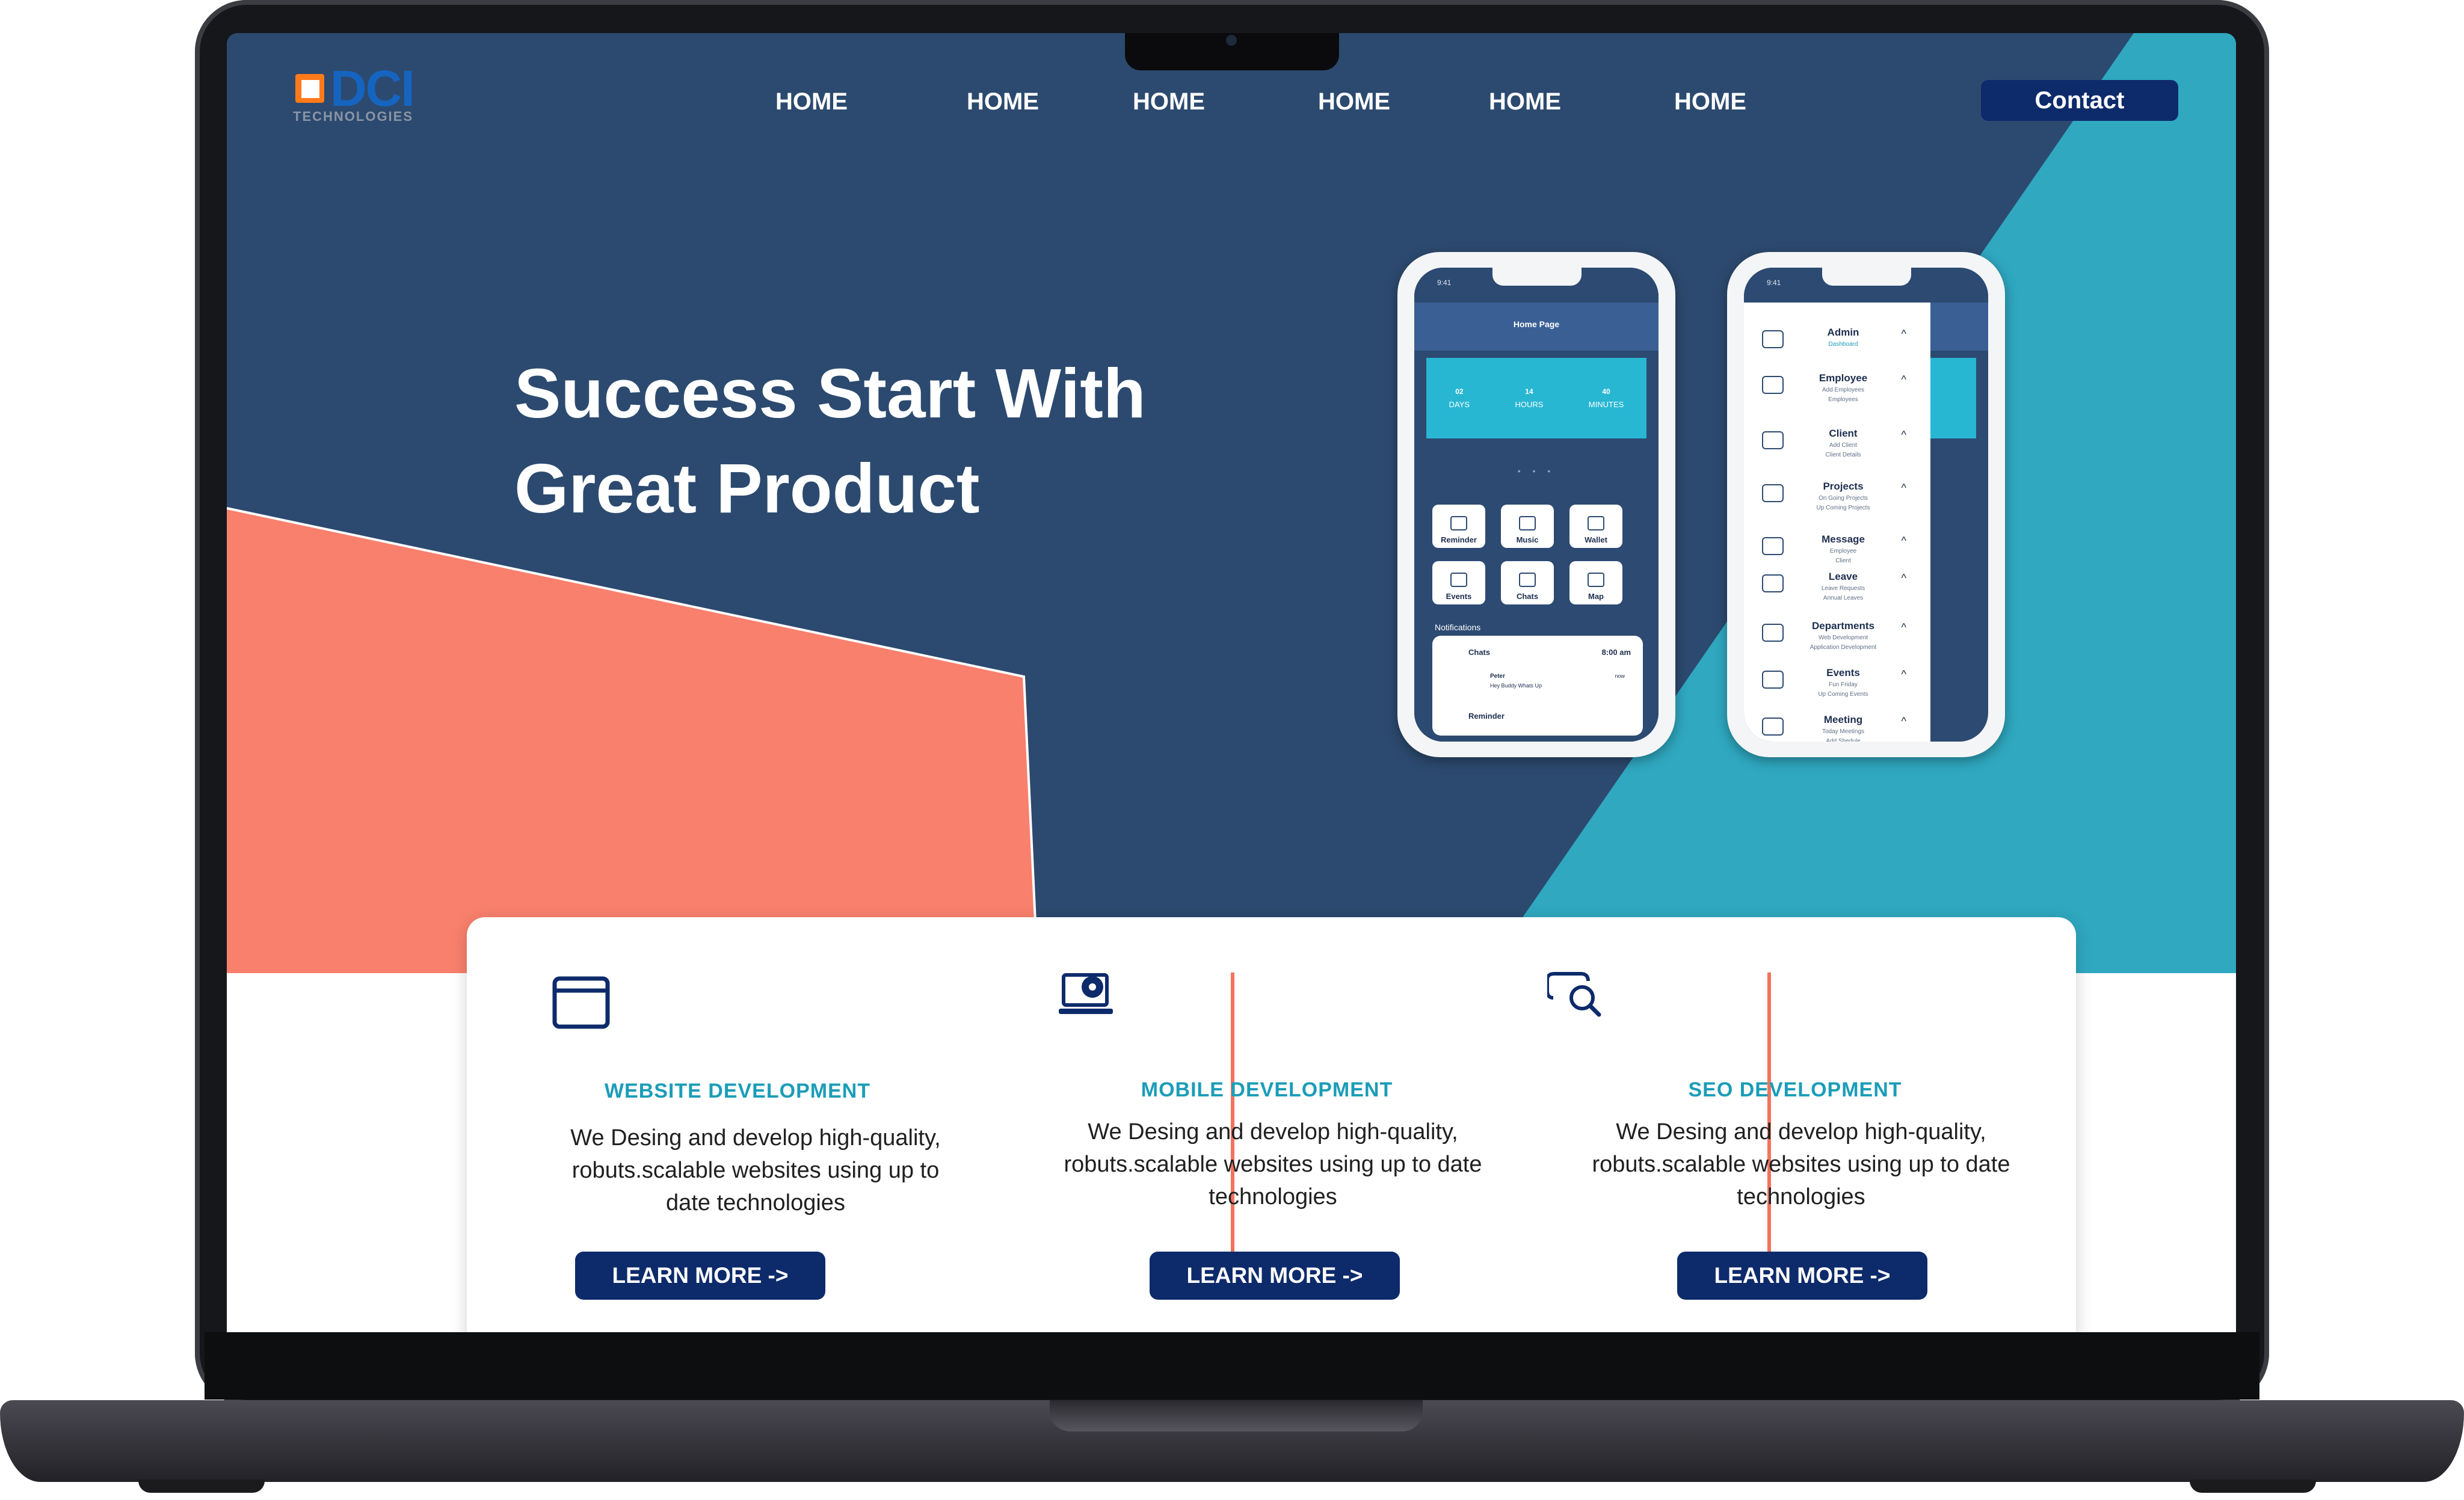 The width and height of the screenshot is (2464, 1500). I want to click on nav-home-2: HOME, so click(1003, 102).